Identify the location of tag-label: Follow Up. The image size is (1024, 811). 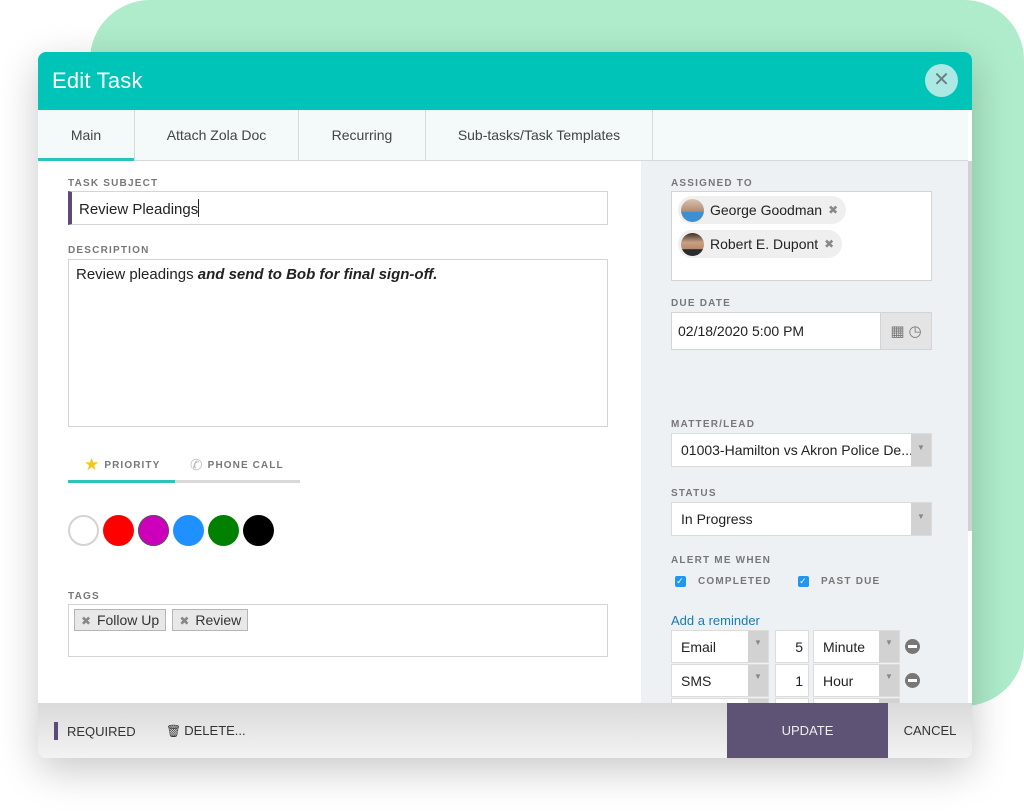
(128, 620).